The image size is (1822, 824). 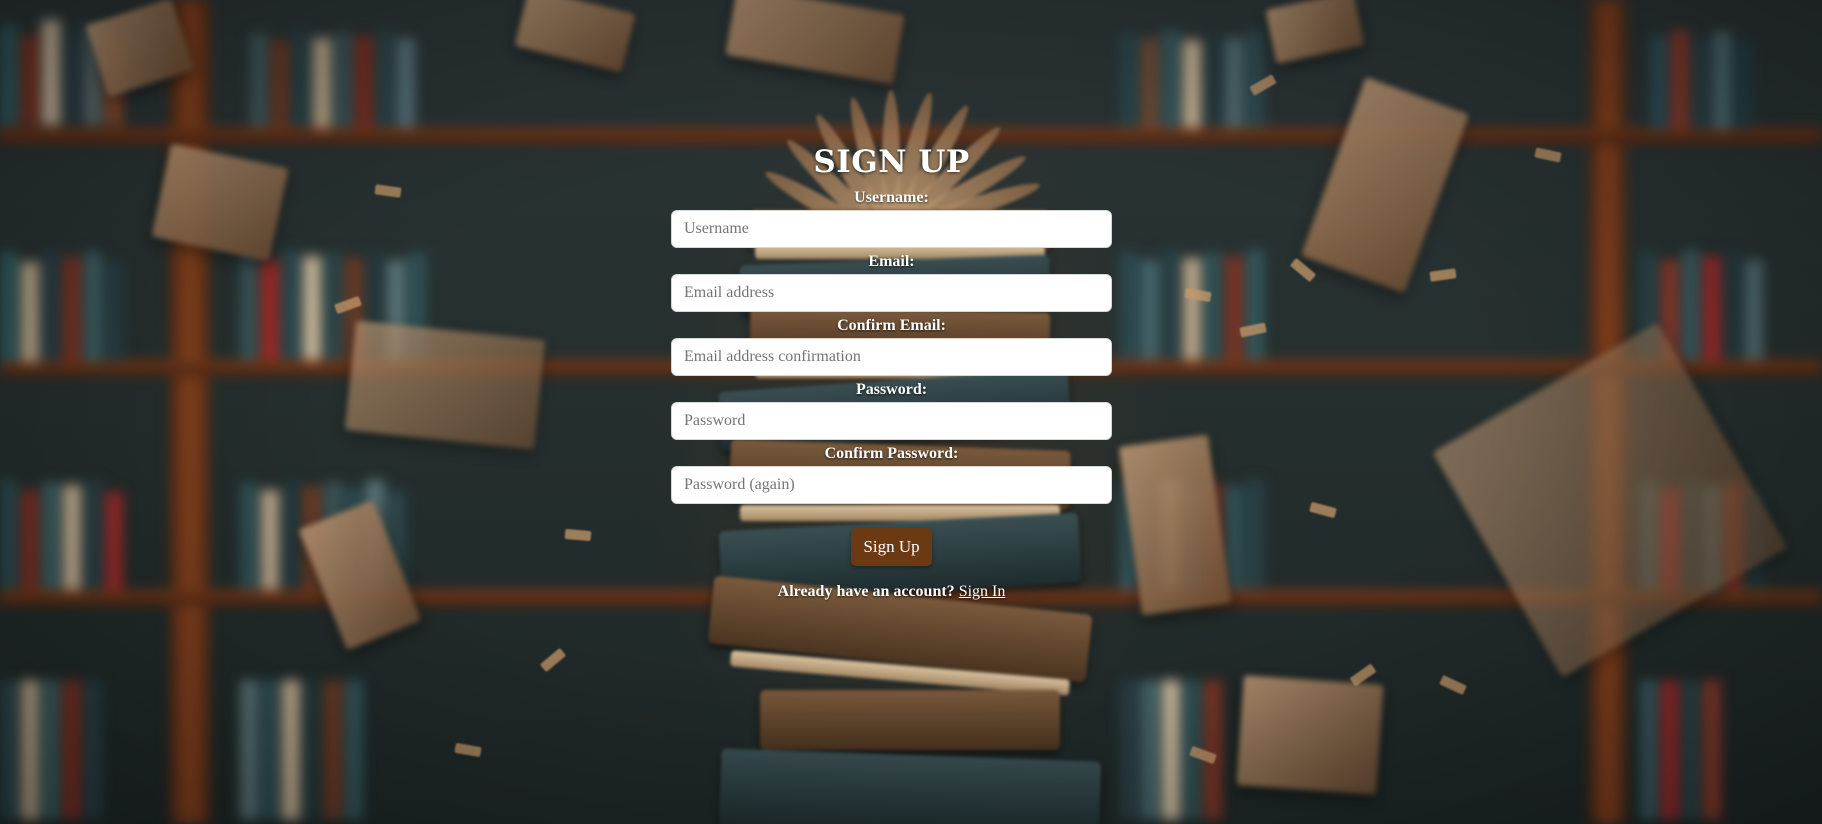 I want to click on field-group-username: Username:, so click(x=891, y=218).